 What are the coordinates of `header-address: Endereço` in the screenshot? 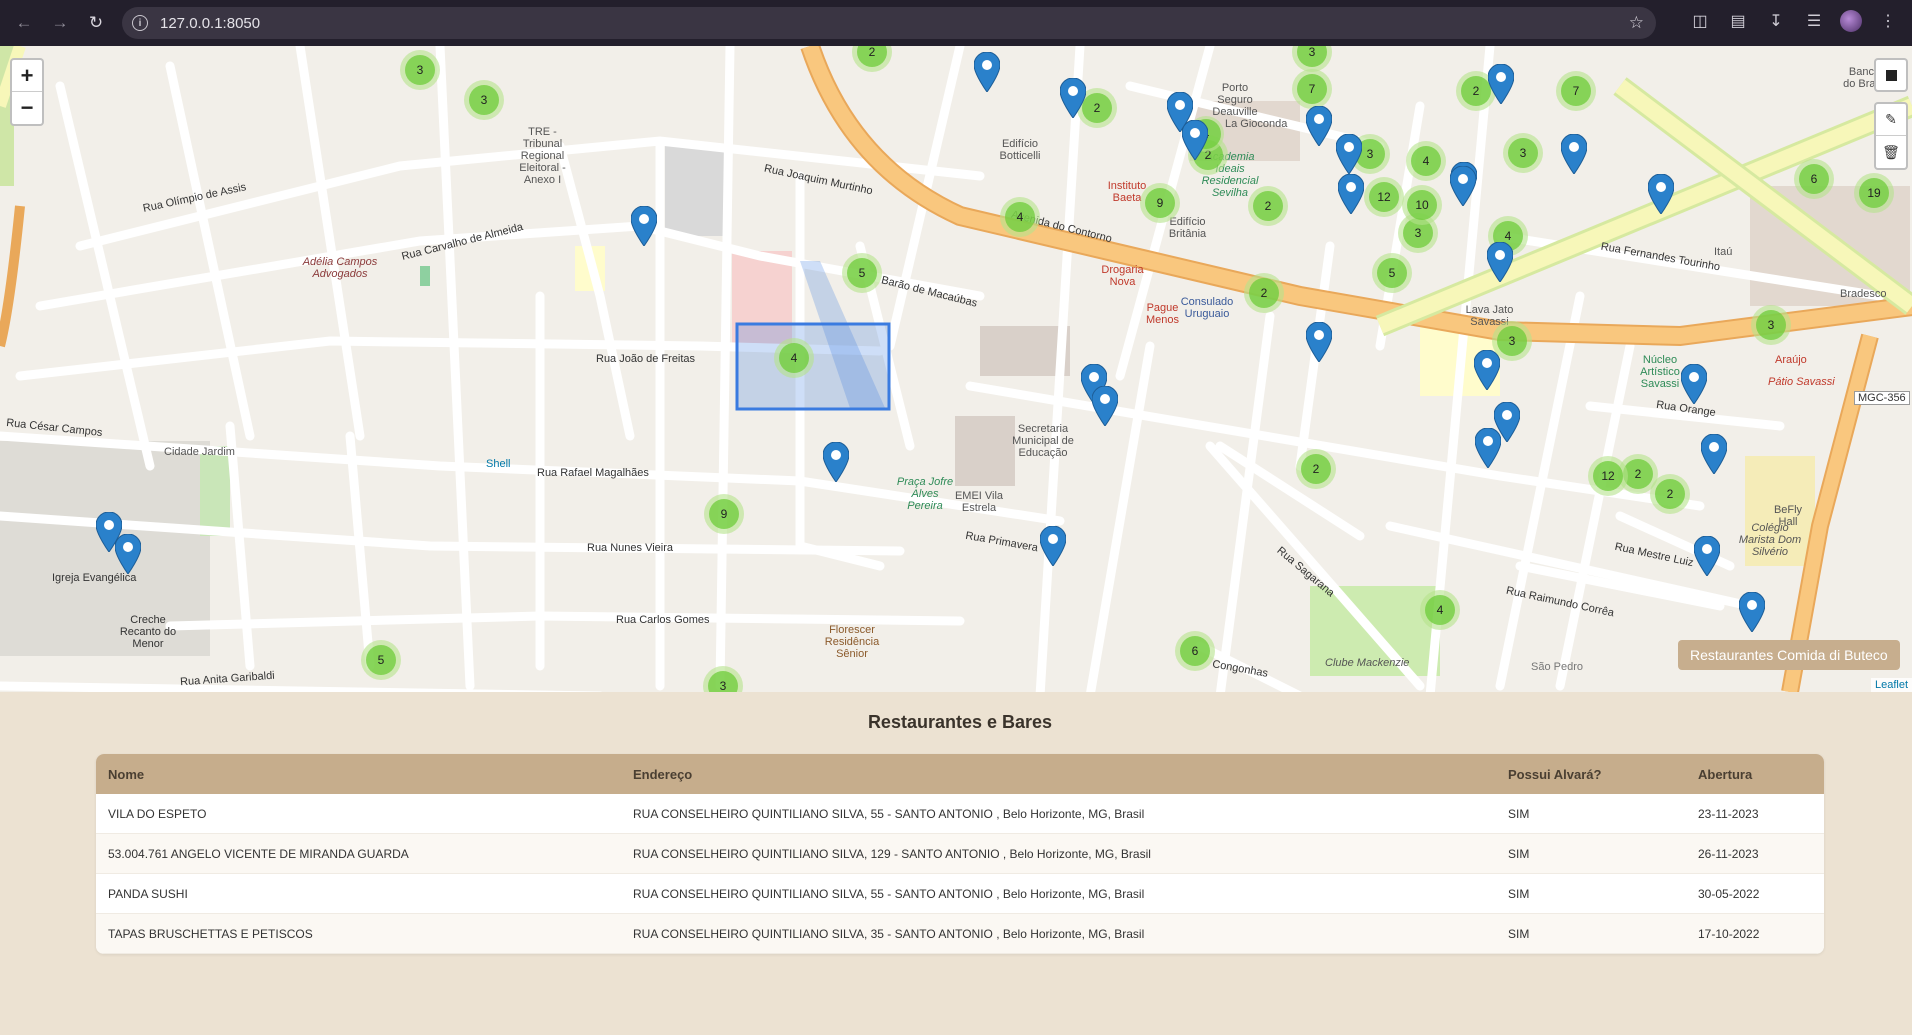 It's located at (1058, 774).